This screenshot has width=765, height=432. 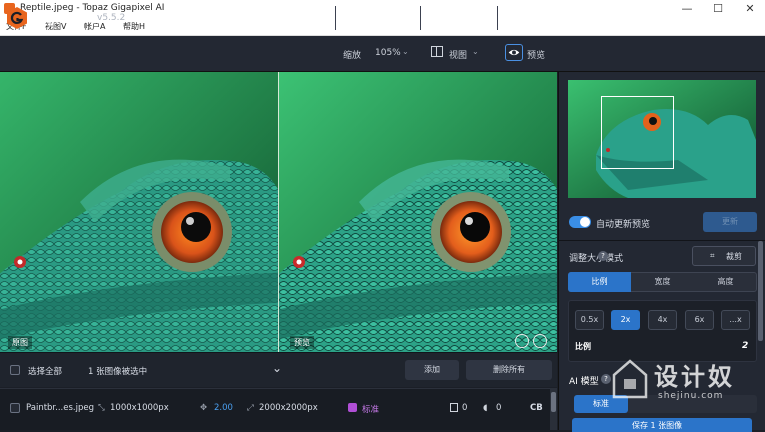 I want to click on view-control, so click(x=456, y=18).